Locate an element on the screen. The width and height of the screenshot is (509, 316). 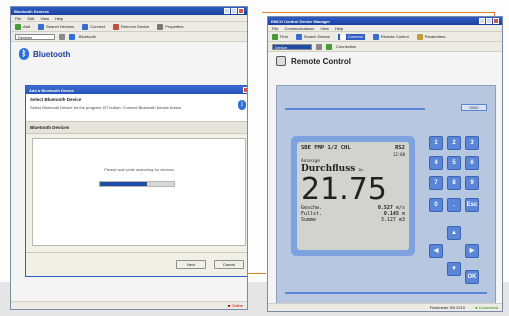
dialog-close-button is located at coordinates (245, 90).